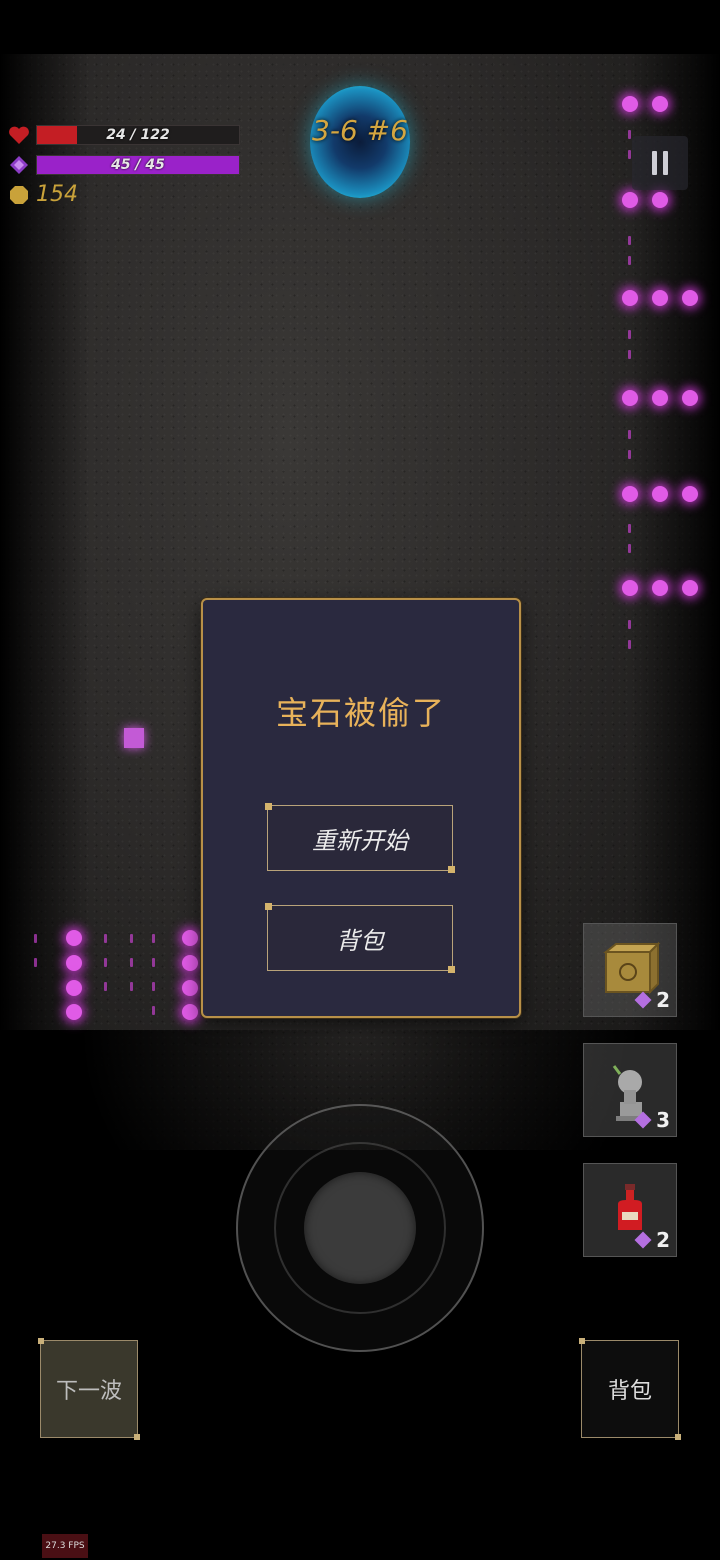 The width and height of the screenshot is (720, 1560). Describe the element at coordinates (19, 135) in the screenshot. I see `heart-icon` at that location.